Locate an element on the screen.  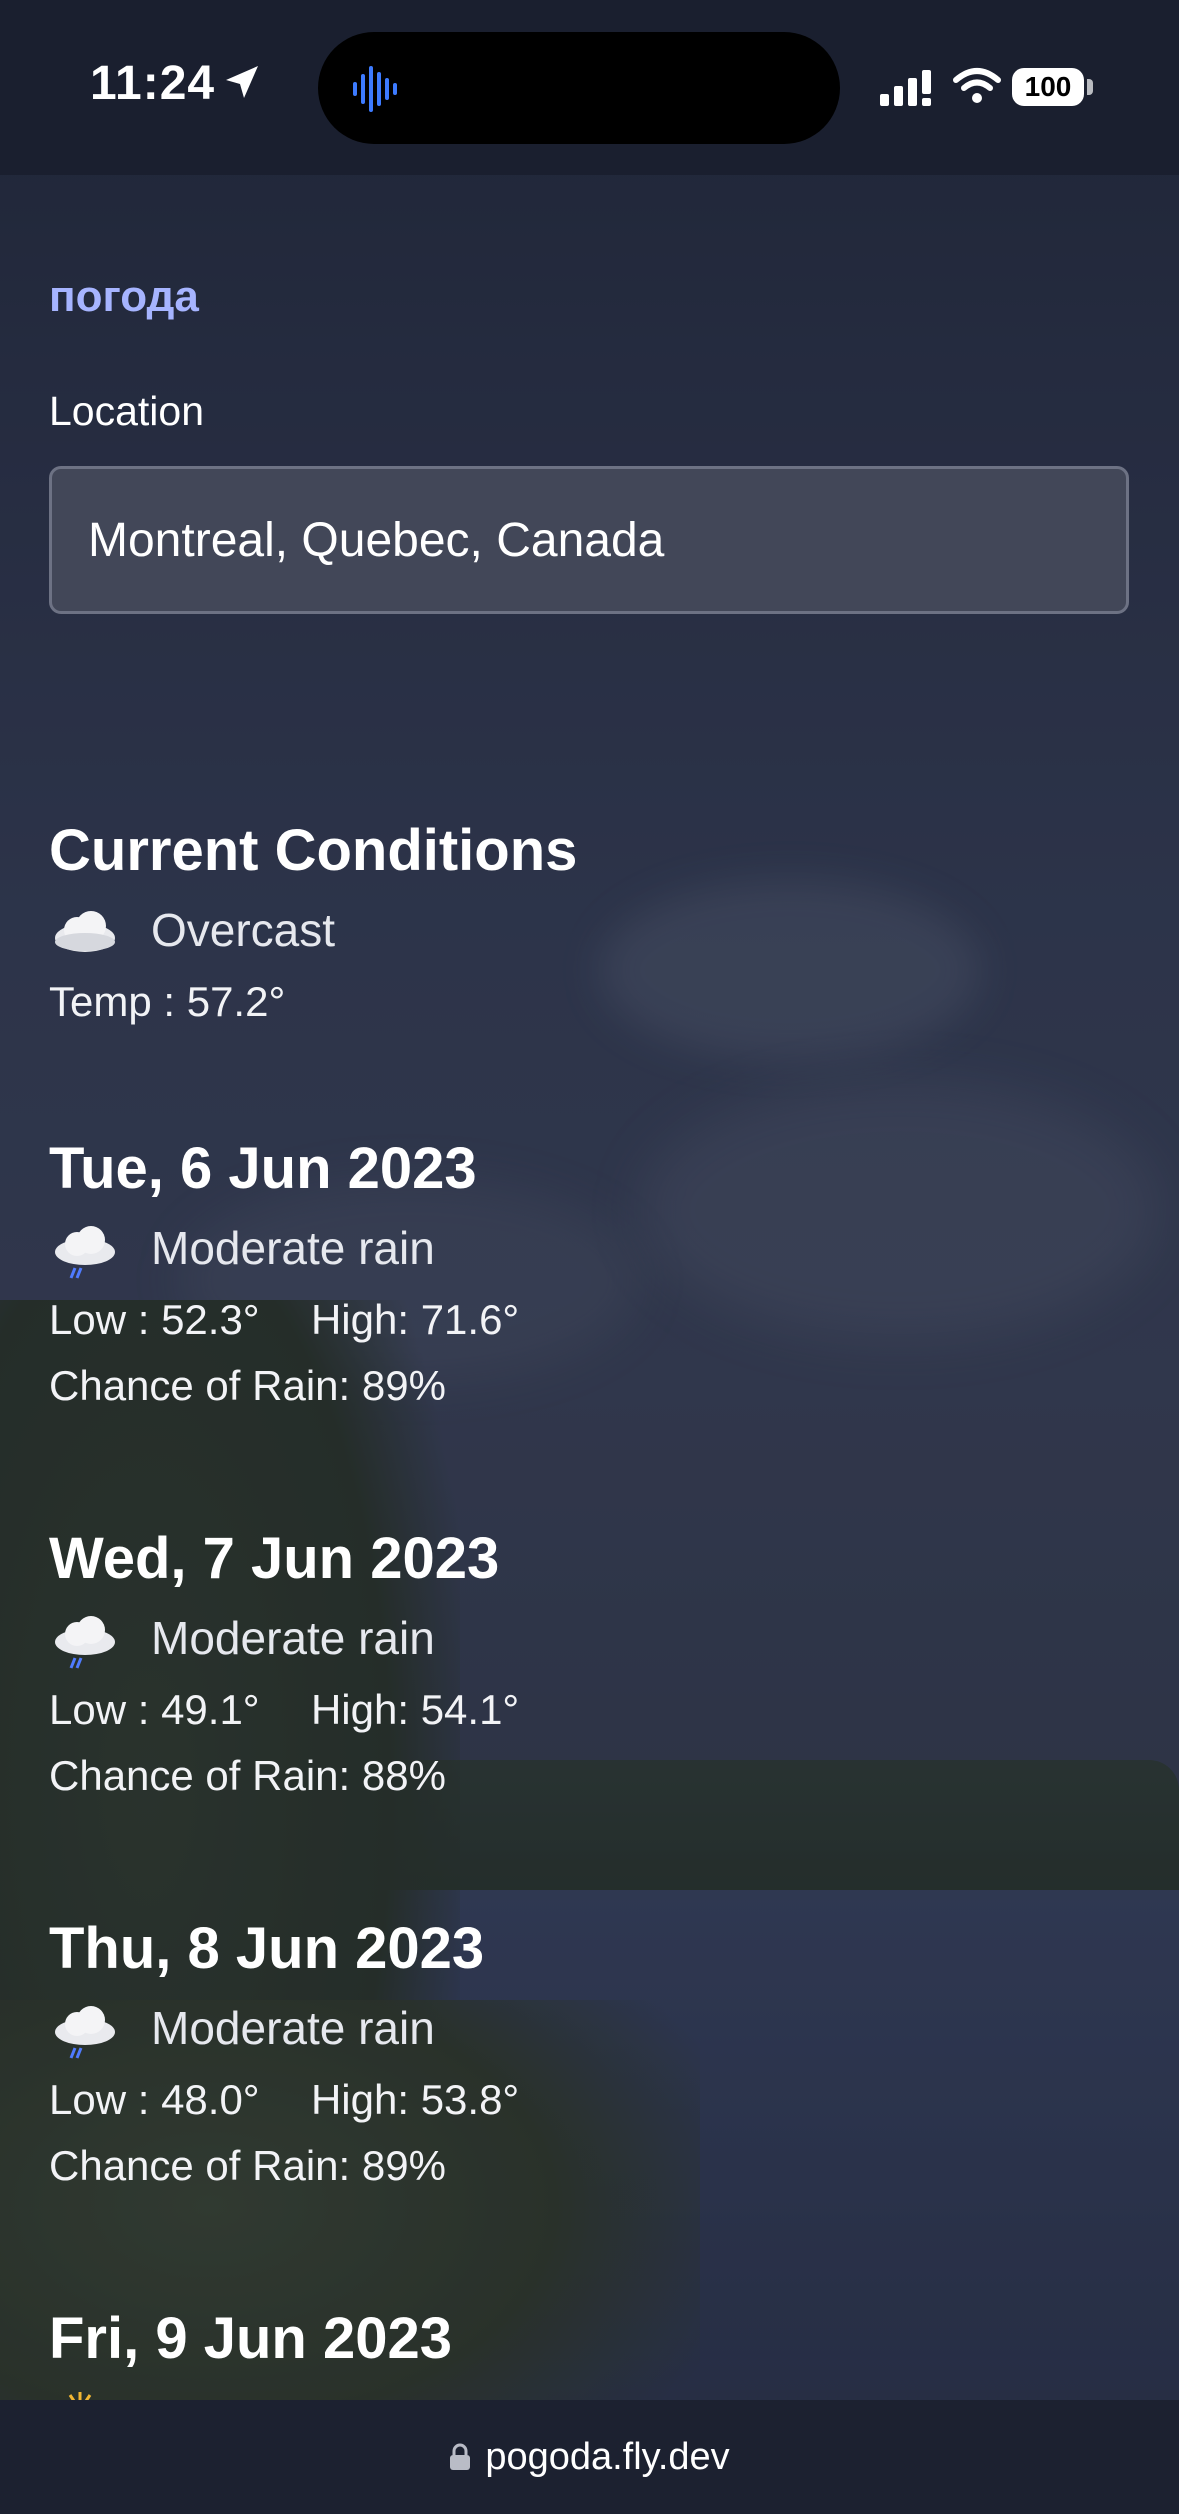
audio-waveform-icon is located at coordinates (375, 89).